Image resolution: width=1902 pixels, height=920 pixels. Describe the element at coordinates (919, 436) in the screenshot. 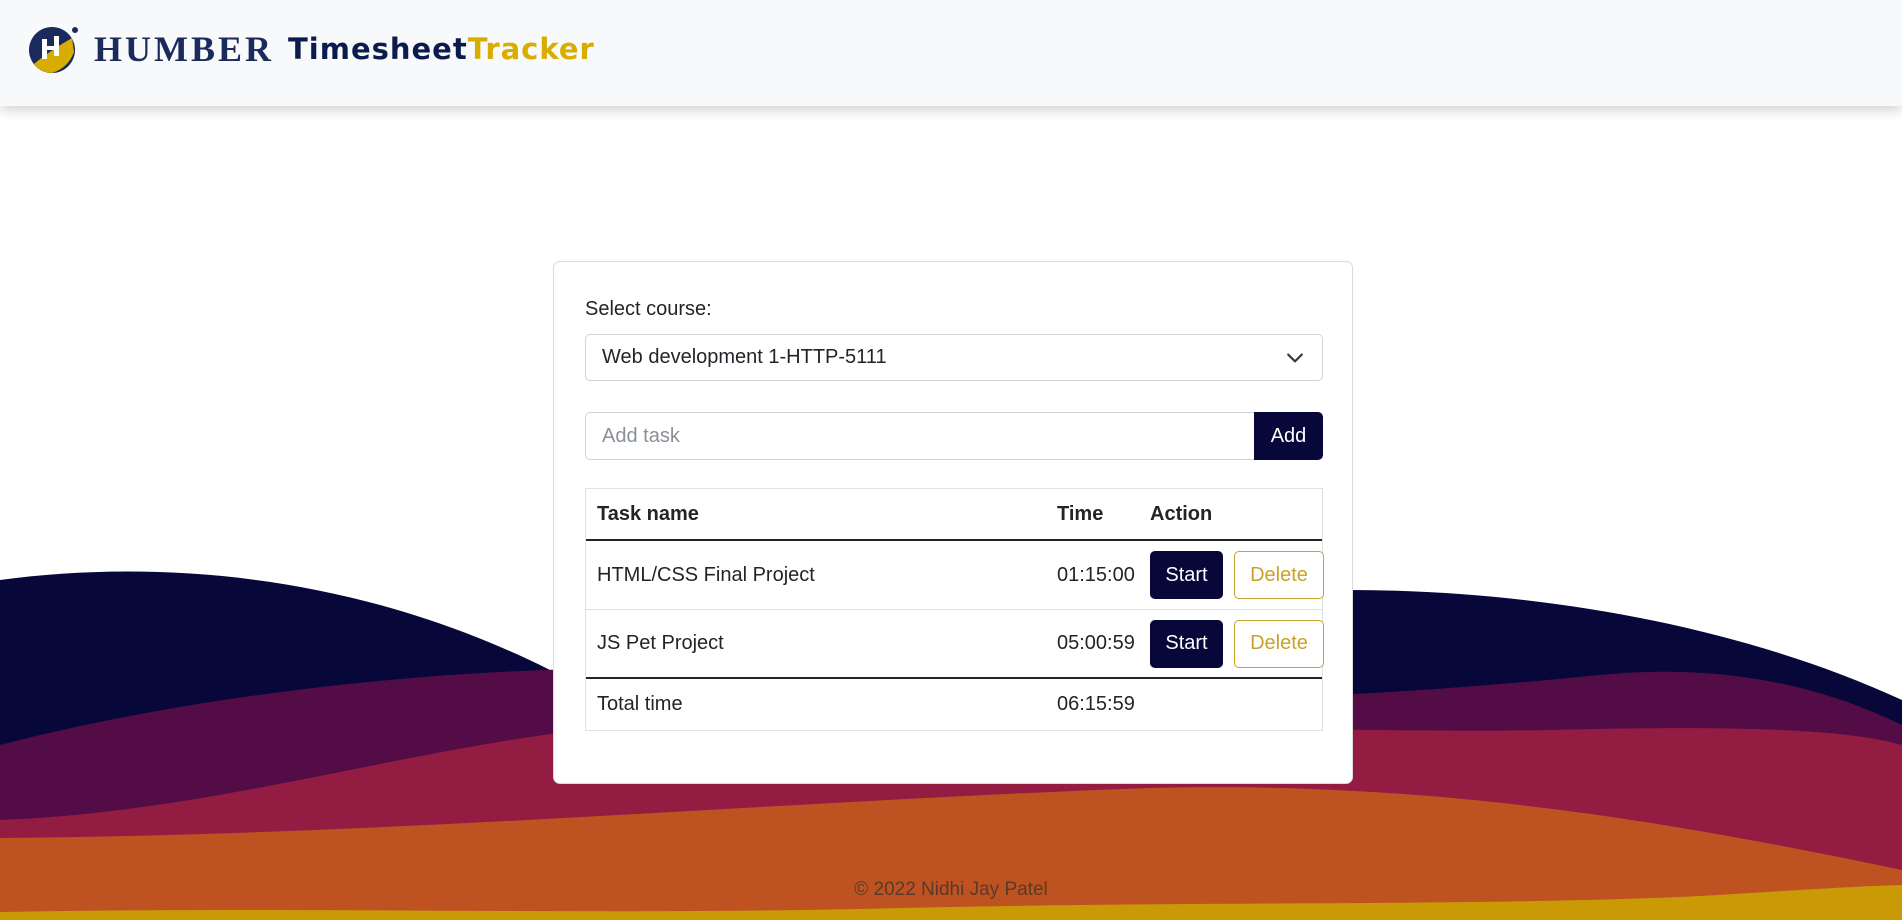

I see `task-input` at that location.